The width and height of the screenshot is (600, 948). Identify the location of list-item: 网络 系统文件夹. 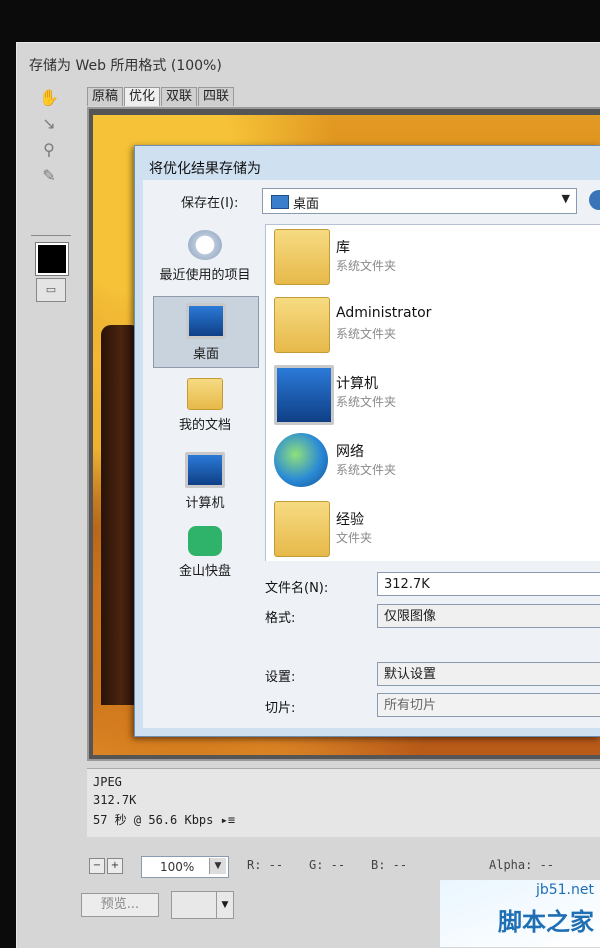
(435, 462).